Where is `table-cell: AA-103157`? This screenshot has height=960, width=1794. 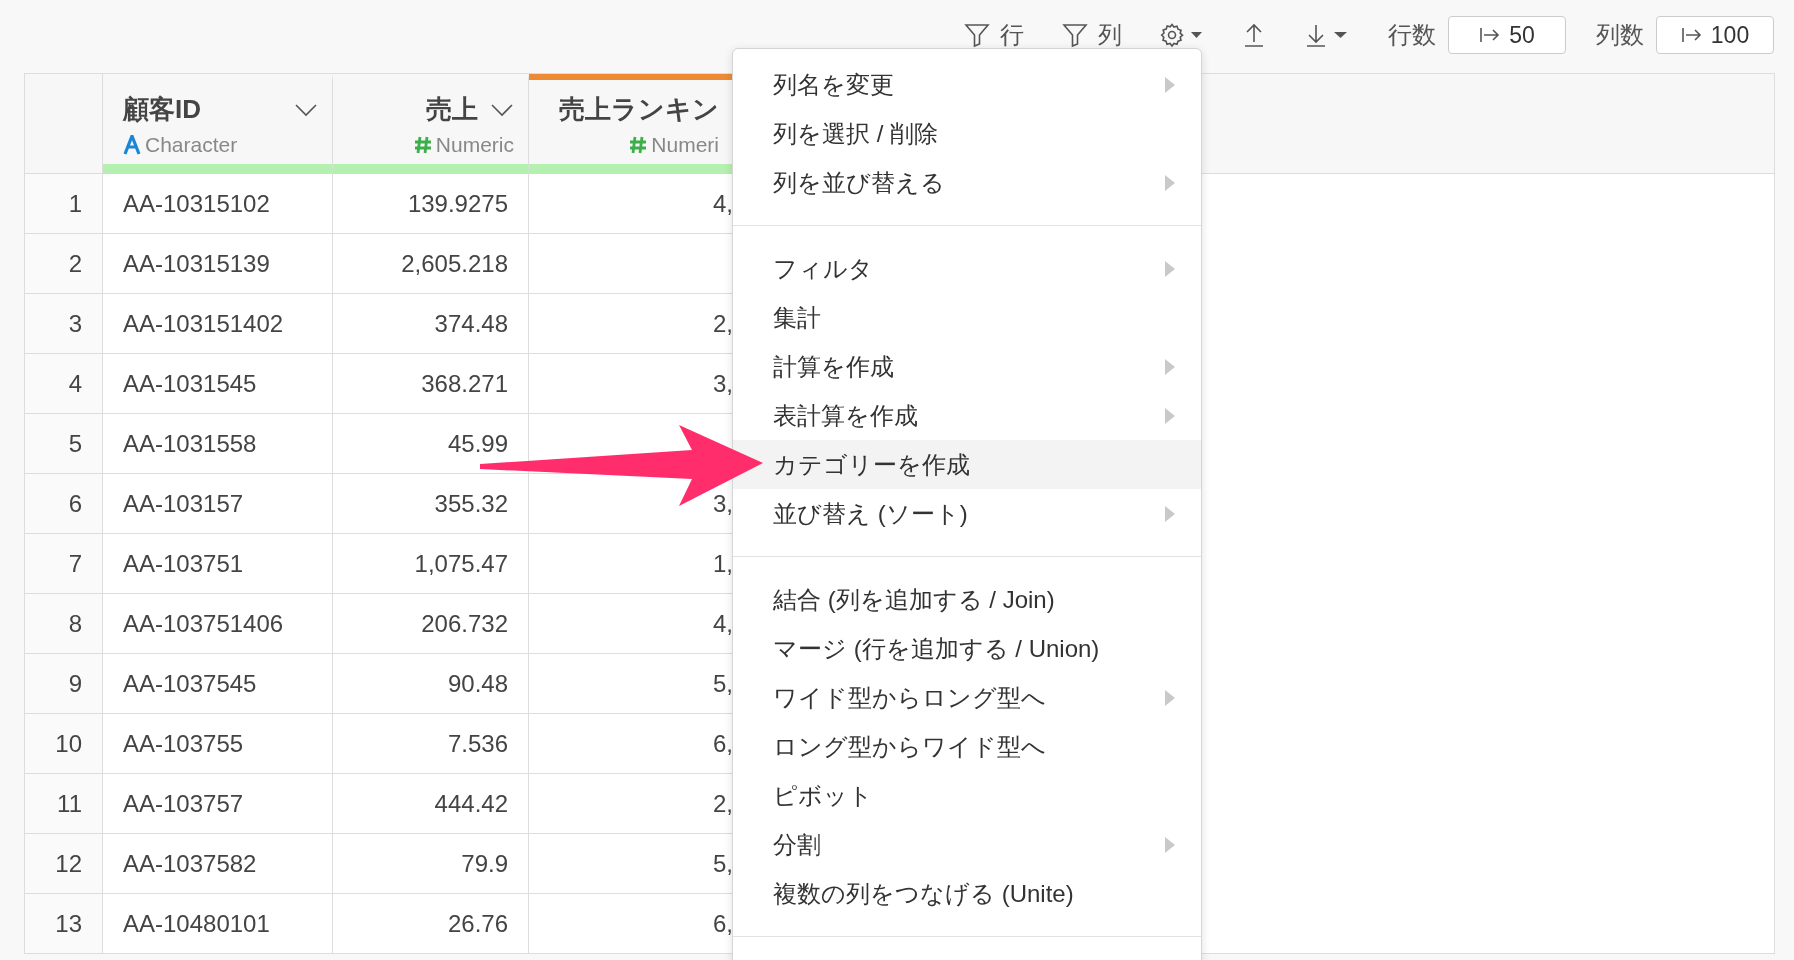
table-cell: AA-103157 is located at coordinates (218, 504).